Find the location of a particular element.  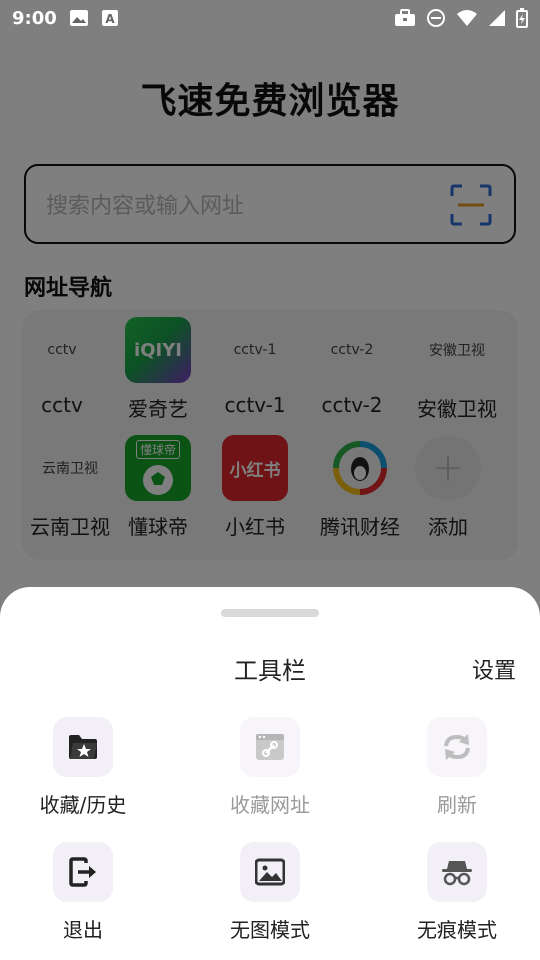

exit-button: 退出 is located at coordinates (83, 892).